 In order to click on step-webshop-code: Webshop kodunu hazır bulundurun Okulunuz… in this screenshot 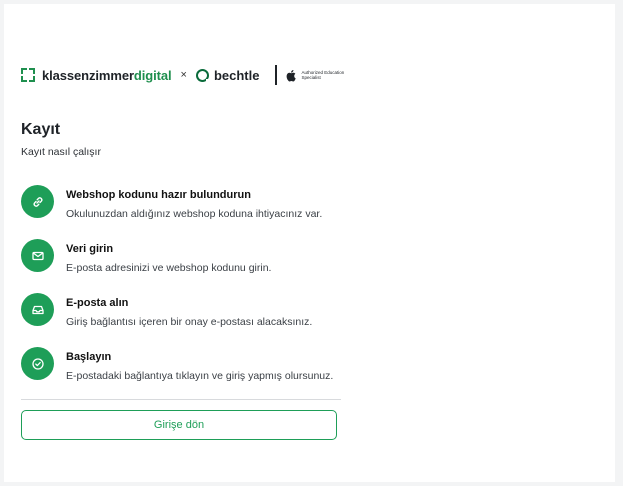, I will do `click(186, 205)`.